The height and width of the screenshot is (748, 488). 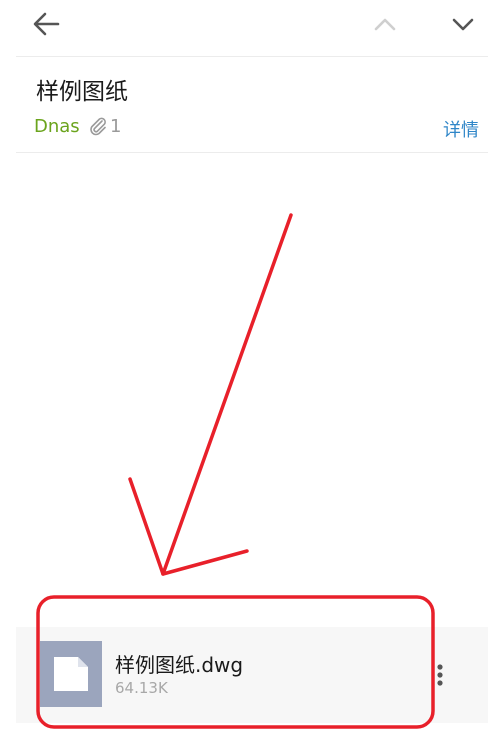 What do you see at coordinates (252, 56) in the screenshot?
I see `header-divider` at bounding box center [252, 56].